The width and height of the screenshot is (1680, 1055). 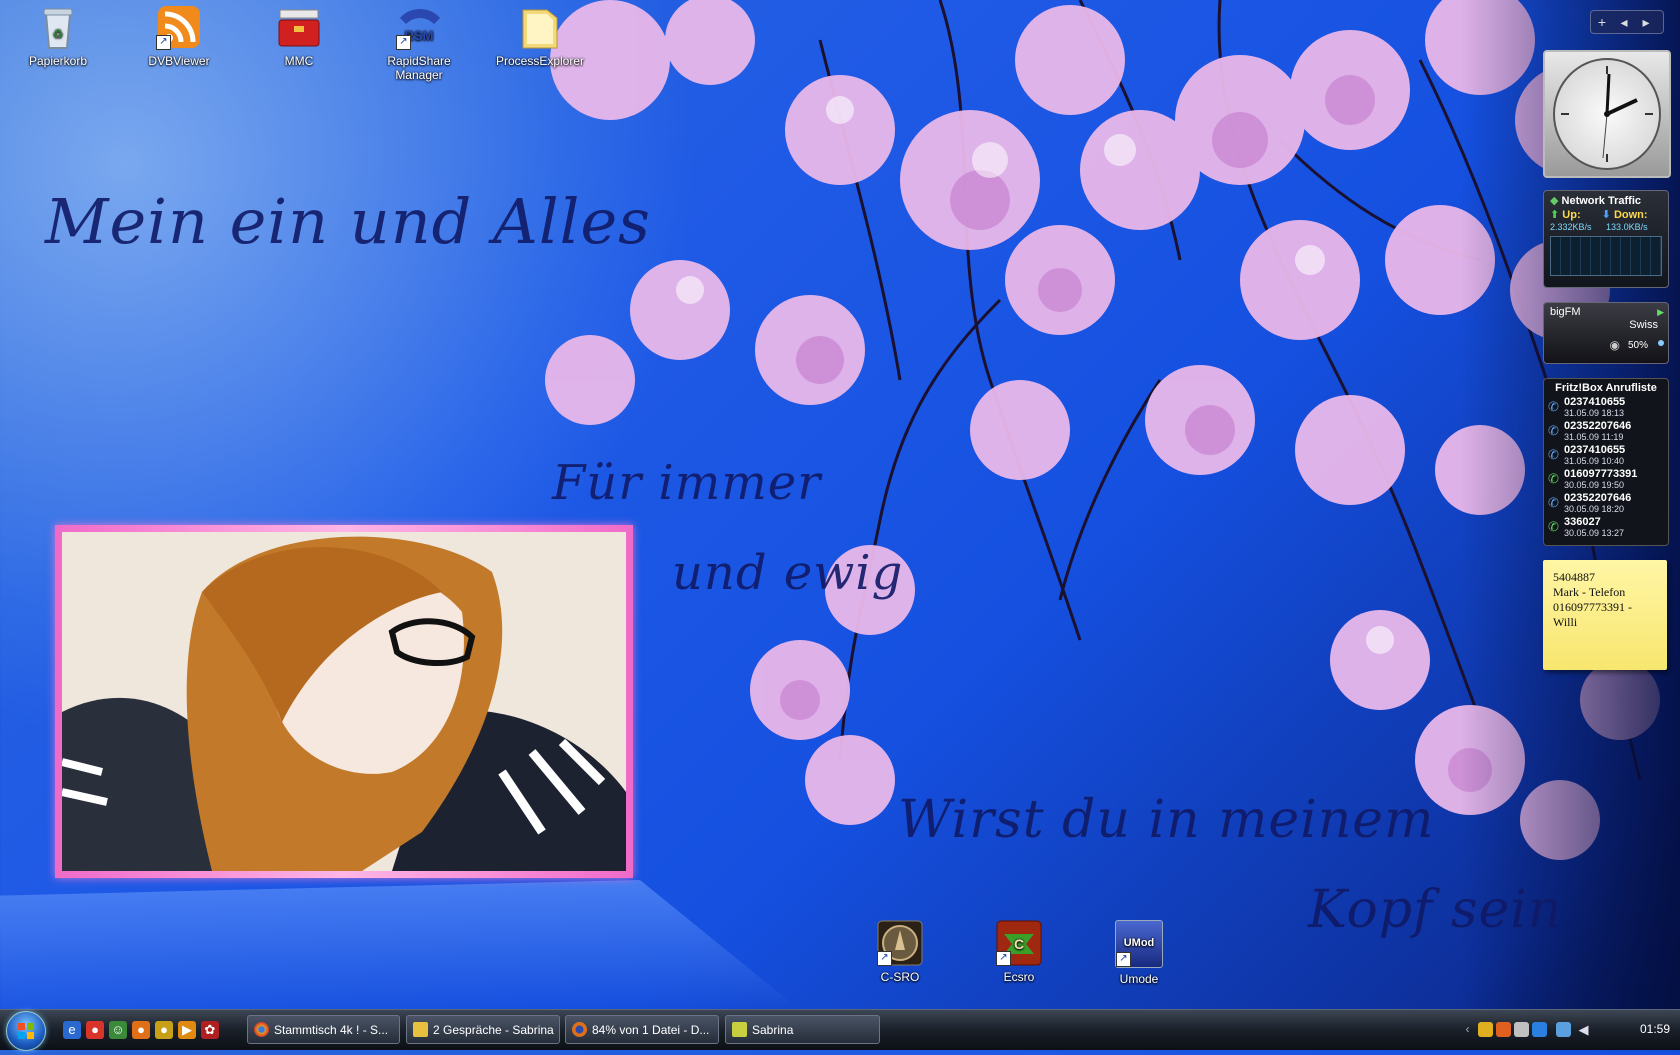 I want to click on desktop-icon-mmc: MMC, so click(x=299, y=36).